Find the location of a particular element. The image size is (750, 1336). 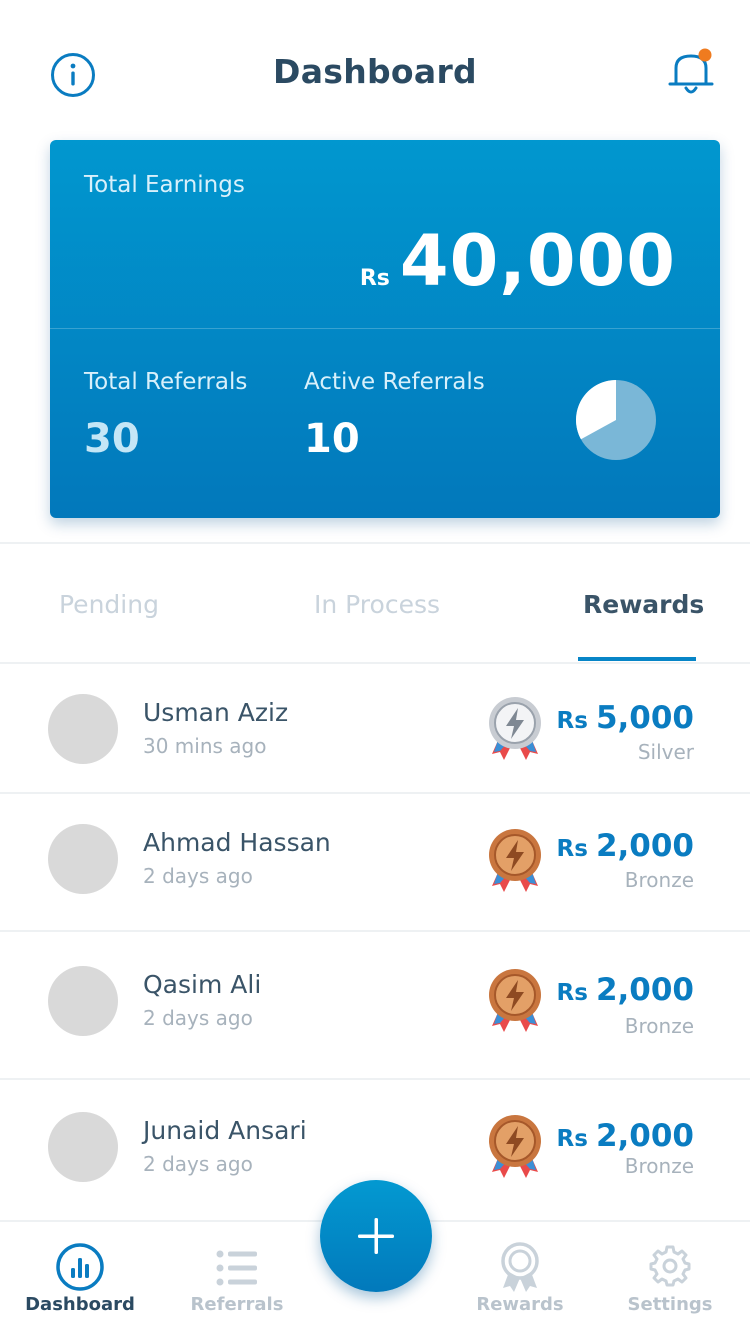

total-referrals-value: 30 is located at coordinates (112, 439).